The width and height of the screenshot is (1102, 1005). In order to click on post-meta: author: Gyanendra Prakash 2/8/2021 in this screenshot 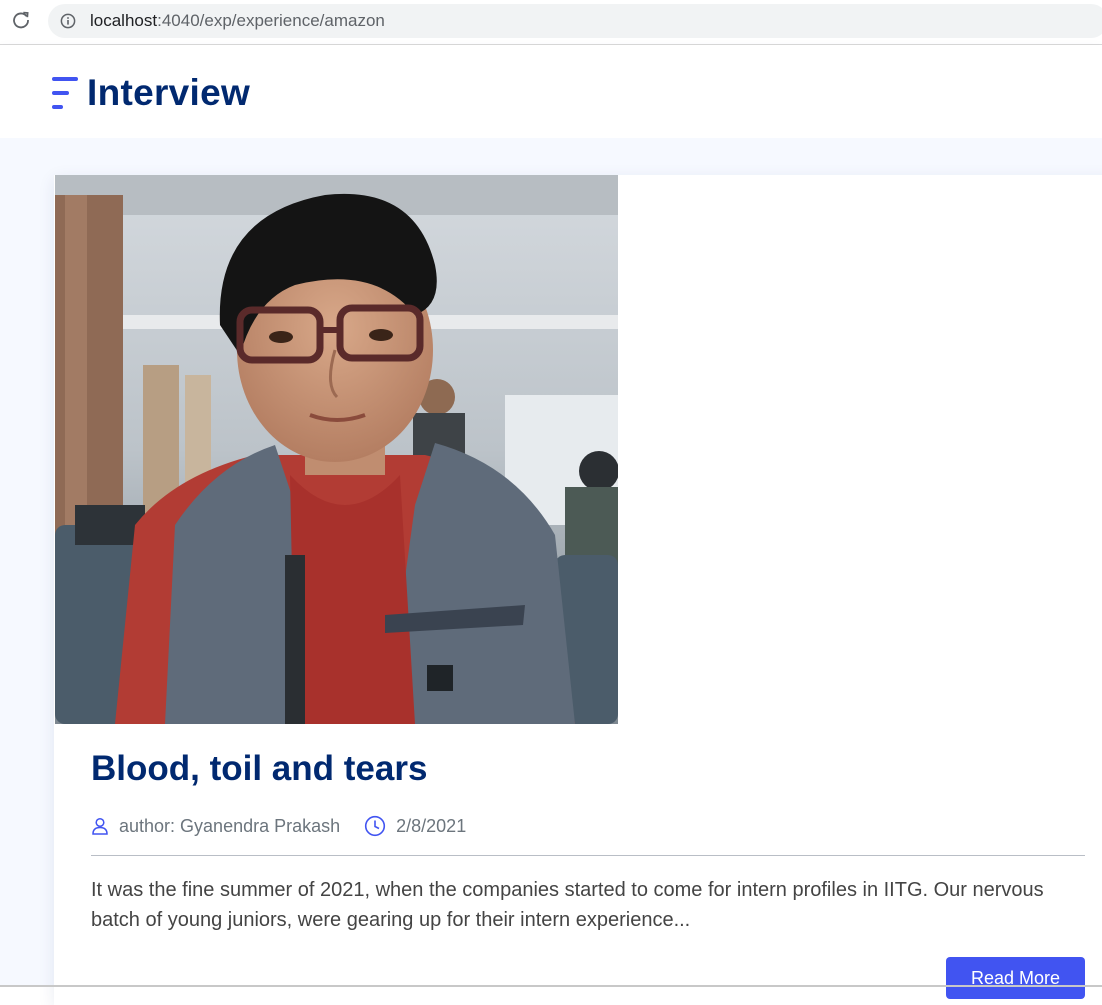, I will do `click(290, 826)`.